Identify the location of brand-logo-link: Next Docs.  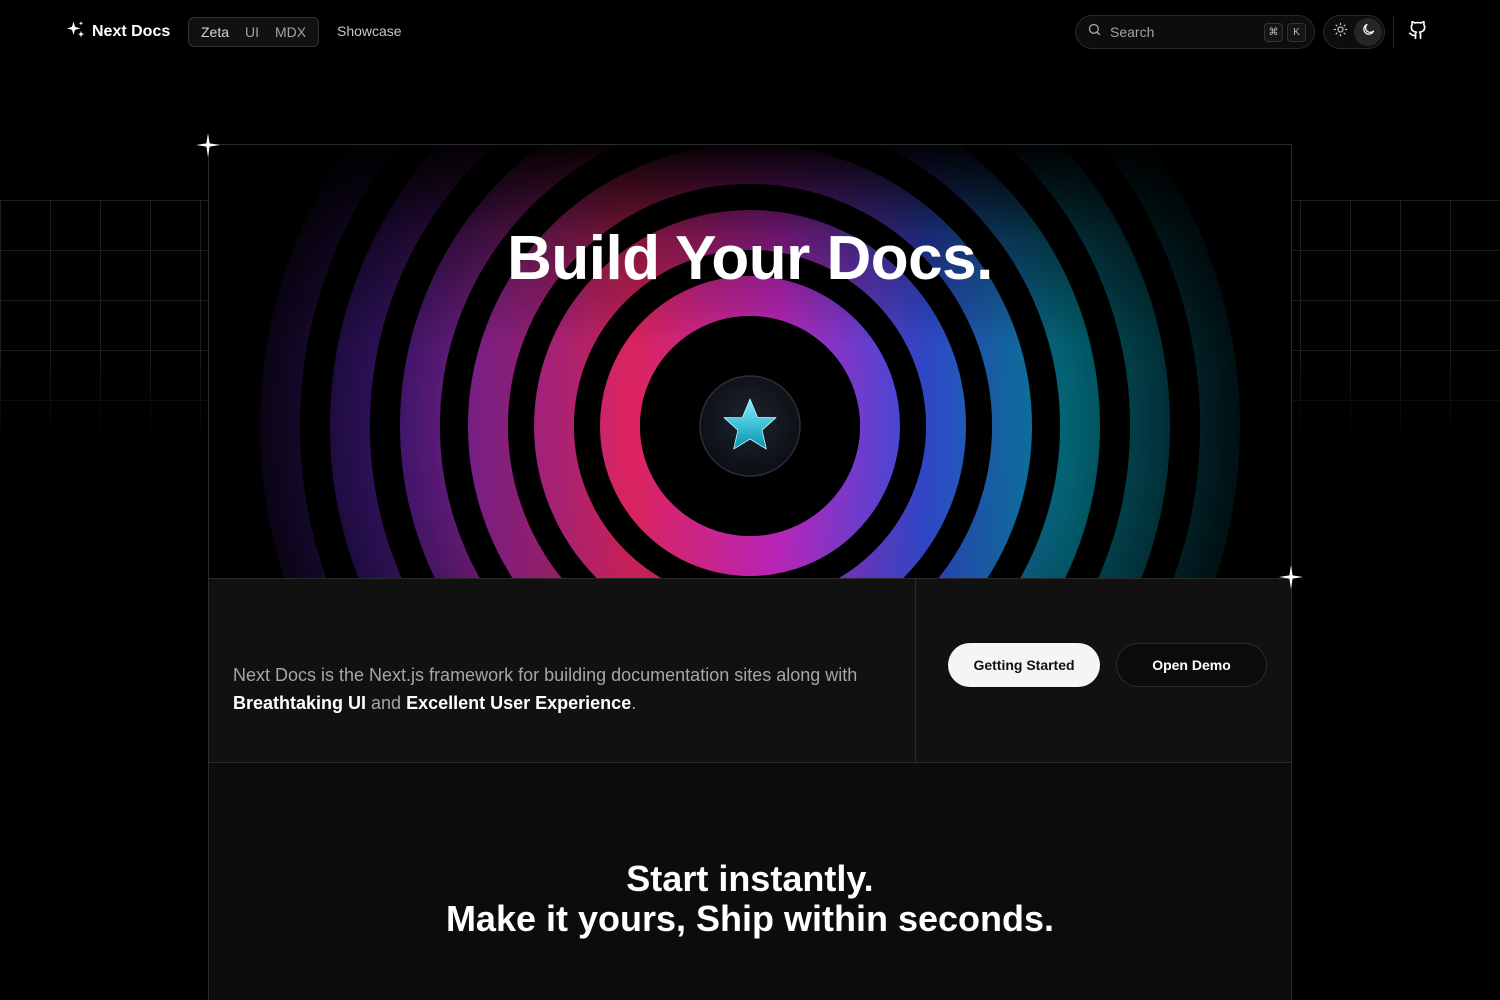
(118, 32).